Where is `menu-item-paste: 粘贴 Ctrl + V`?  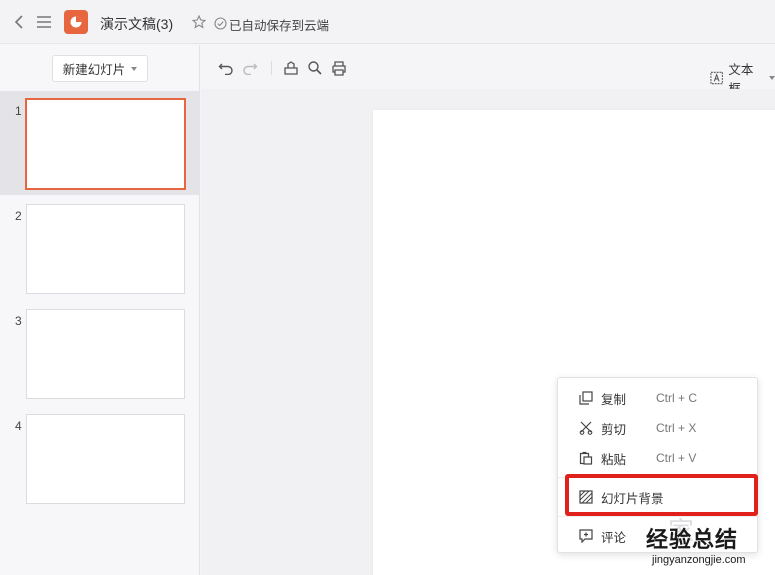 menu-item-paste: 粘贴 Ctrl + V is located at coordinates (657, 458).